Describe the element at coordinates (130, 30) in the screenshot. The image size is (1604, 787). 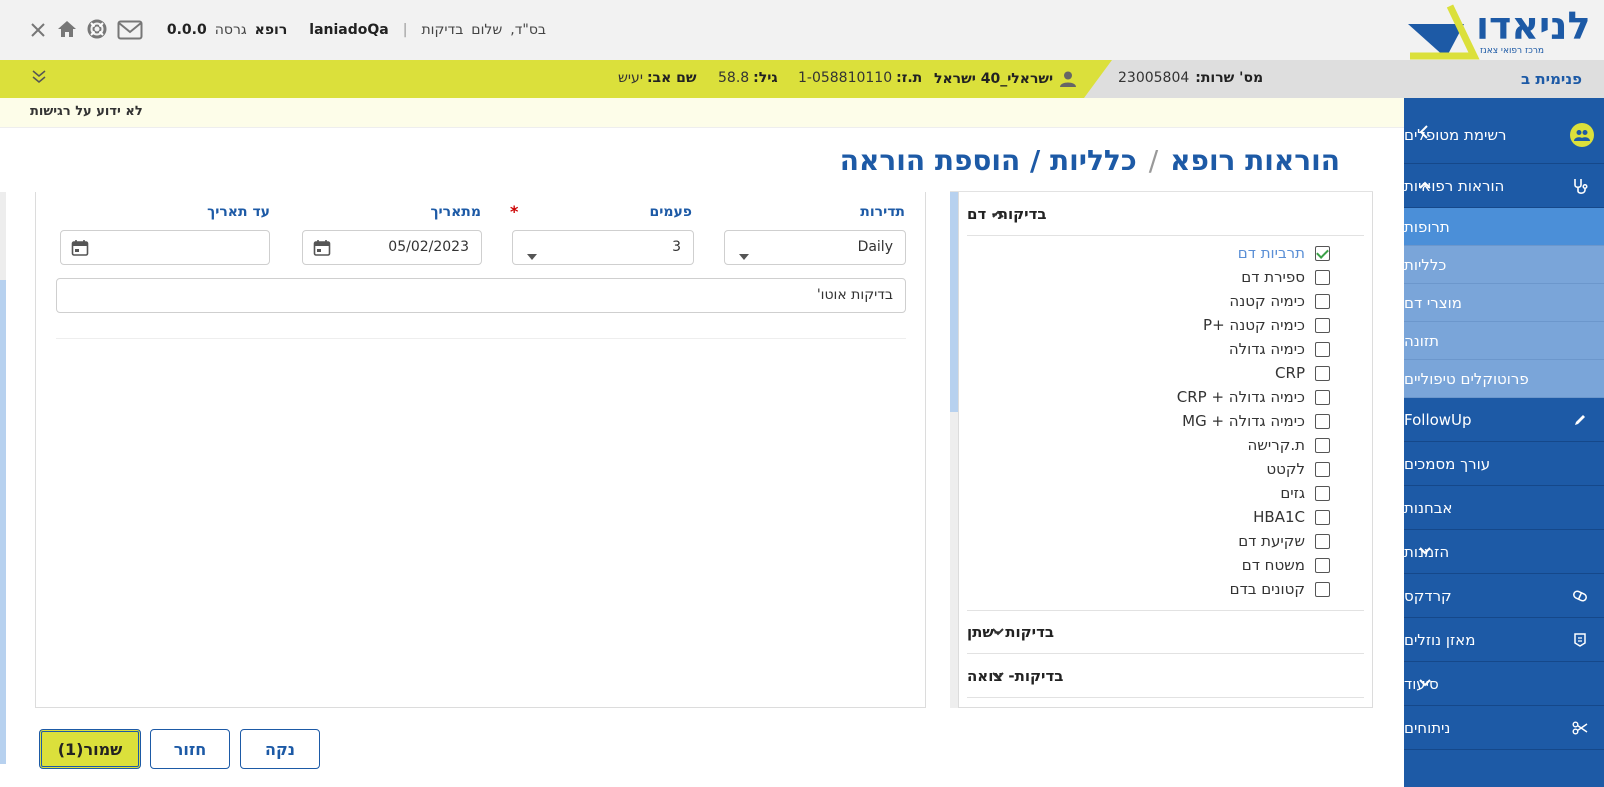
I see `mail-icon` at that location.